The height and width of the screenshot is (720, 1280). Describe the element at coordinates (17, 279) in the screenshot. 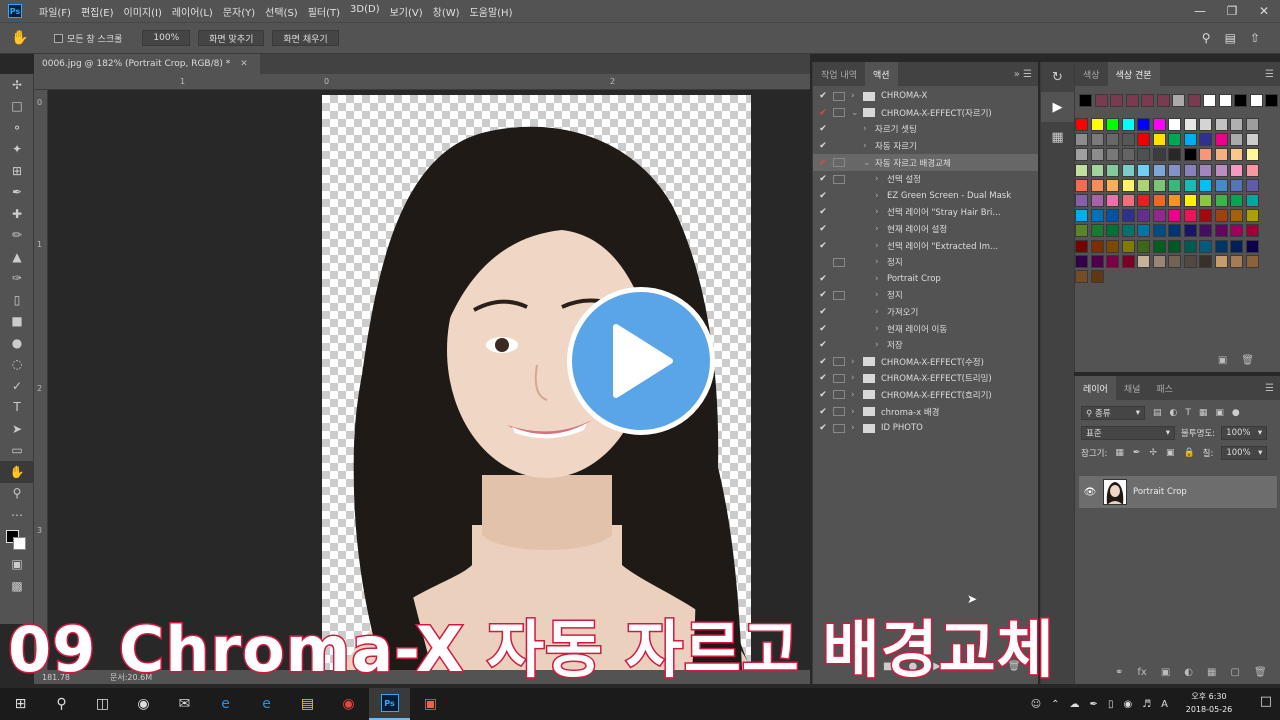

I see `history-brush-tool-icon: ✑` at that location.